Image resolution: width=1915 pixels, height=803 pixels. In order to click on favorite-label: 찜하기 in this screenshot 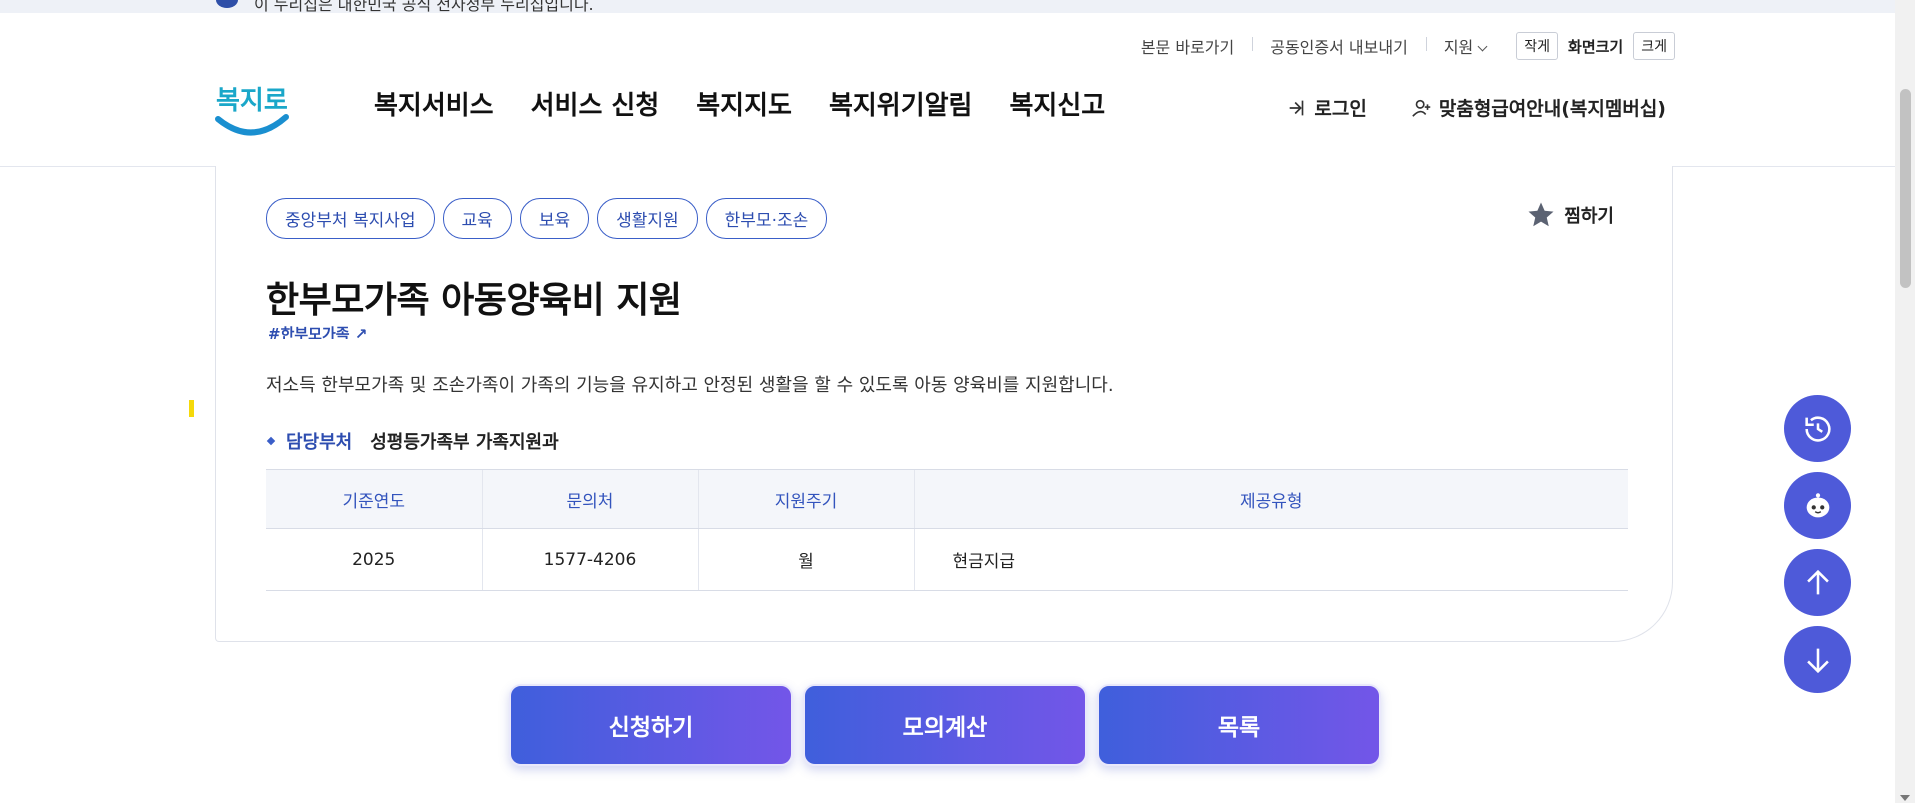, I will do `click(1589, 216)`.